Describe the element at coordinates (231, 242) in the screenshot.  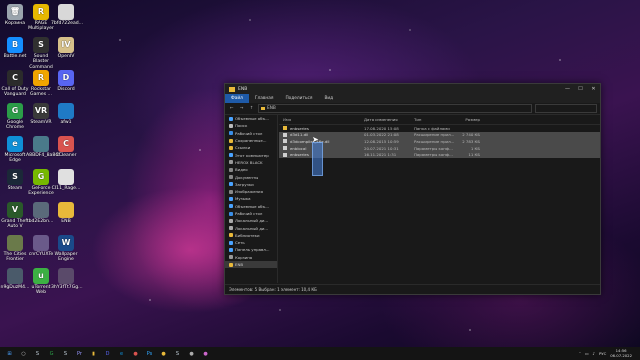
I see `network-icon` at that location.